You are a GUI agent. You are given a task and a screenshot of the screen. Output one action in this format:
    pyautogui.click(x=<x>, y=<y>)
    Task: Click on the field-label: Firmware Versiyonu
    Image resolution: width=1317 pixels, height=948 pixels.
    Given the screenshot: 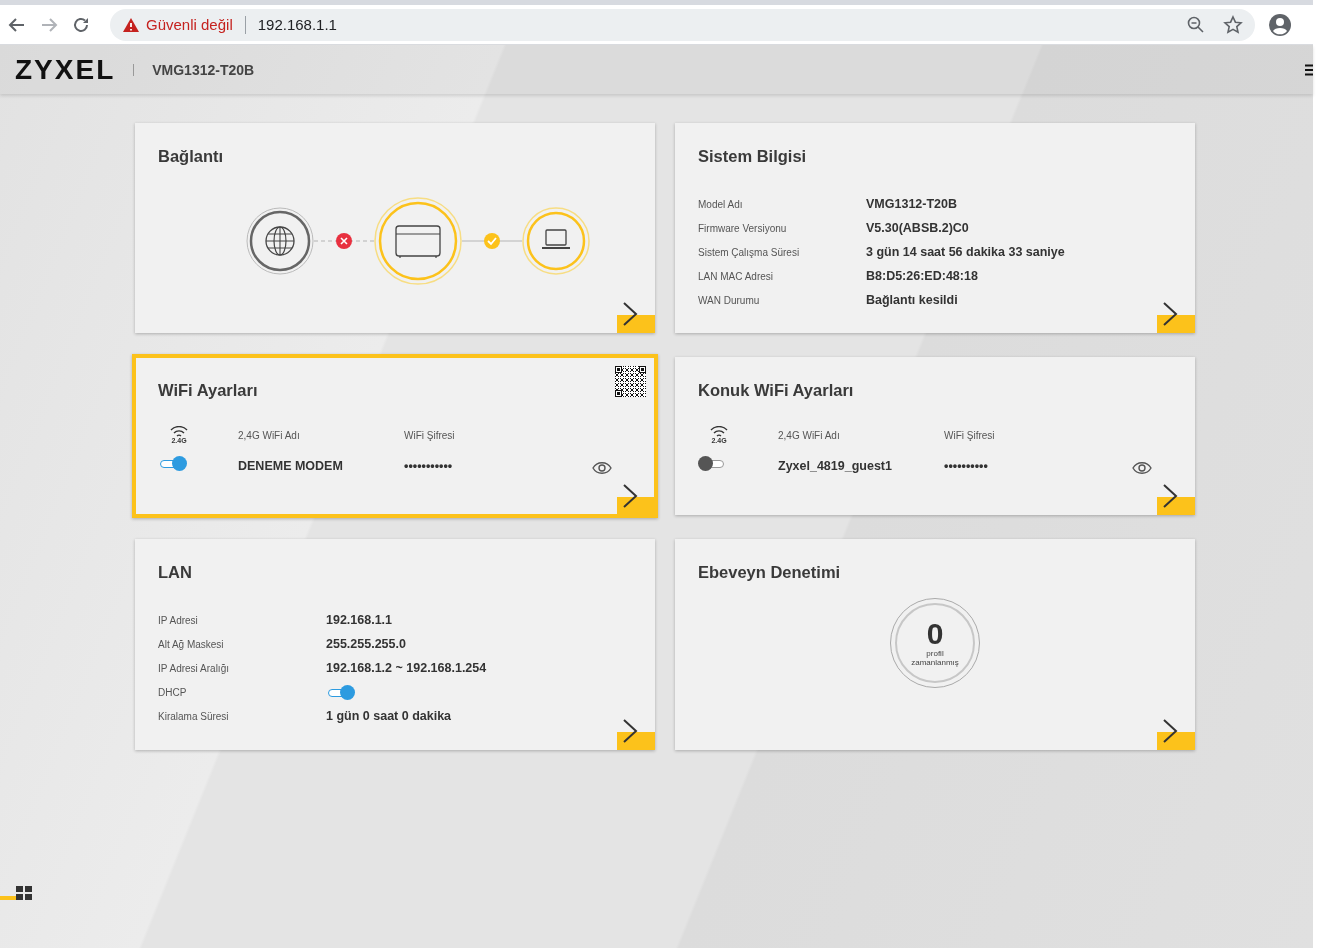 What is the action you would take?
    pyautogui.click(x=743, y=229)
    